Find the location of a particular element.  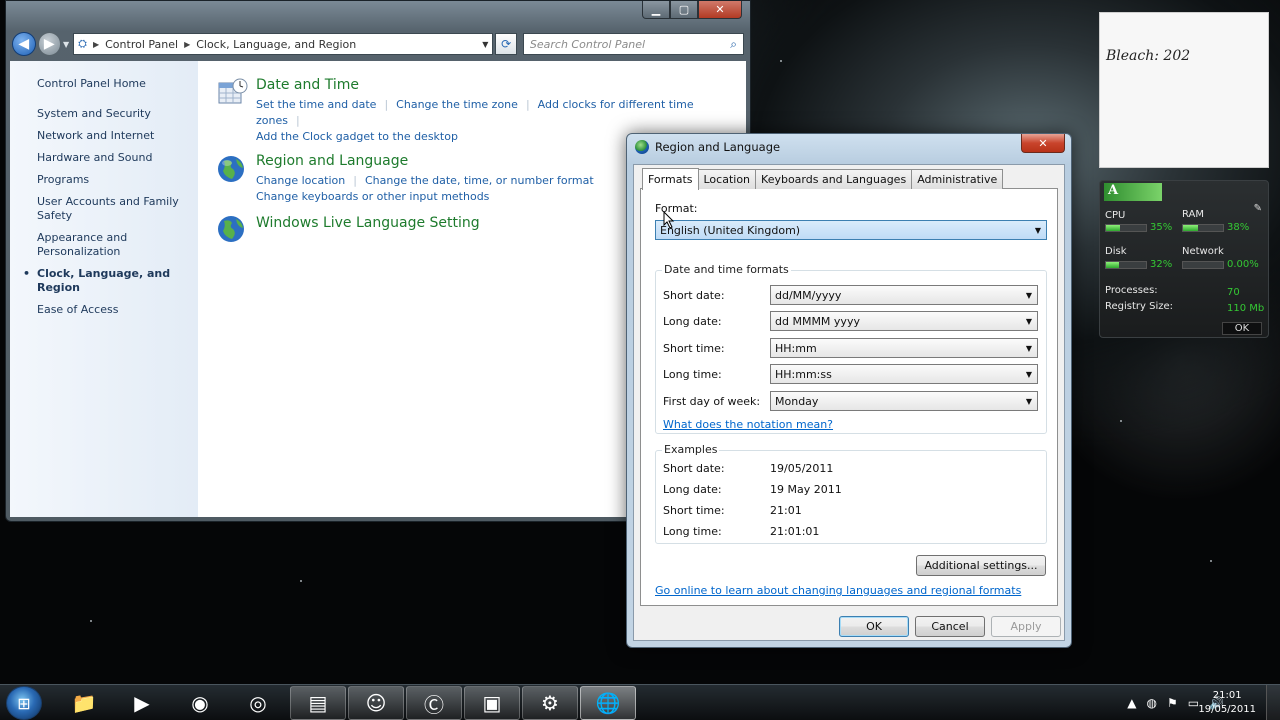

tab-location: Location is located at coordinates (727, 179).